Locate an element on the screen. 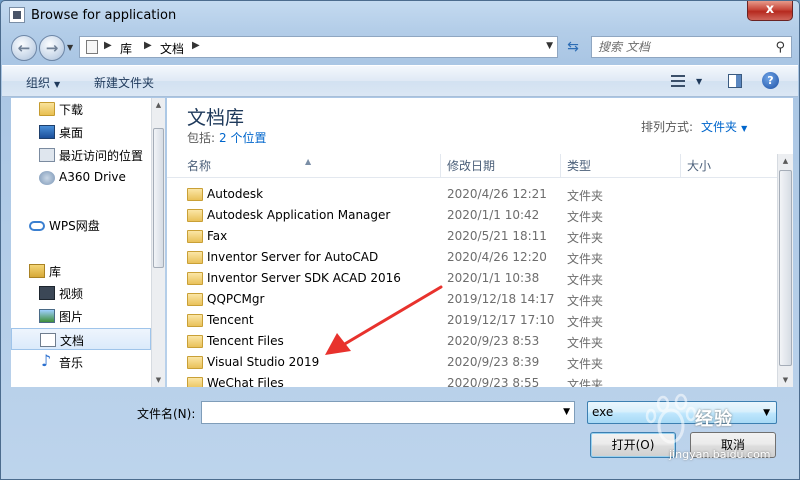 The image size is (800, 480). nav-item-wps-cloud: WPS网盘 is located at coordinates (81, 225).